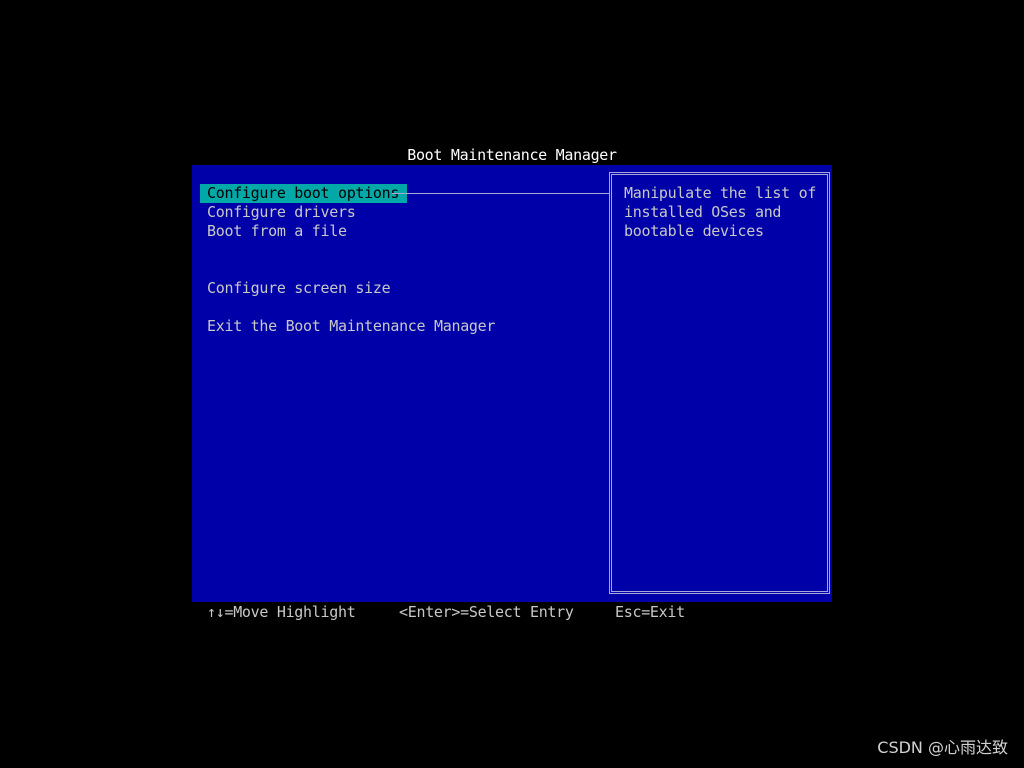 This screenshot has height=768, width=1024. I want to click on menu-item-configure-screen-size: Configure screen size, so click(299, 288).